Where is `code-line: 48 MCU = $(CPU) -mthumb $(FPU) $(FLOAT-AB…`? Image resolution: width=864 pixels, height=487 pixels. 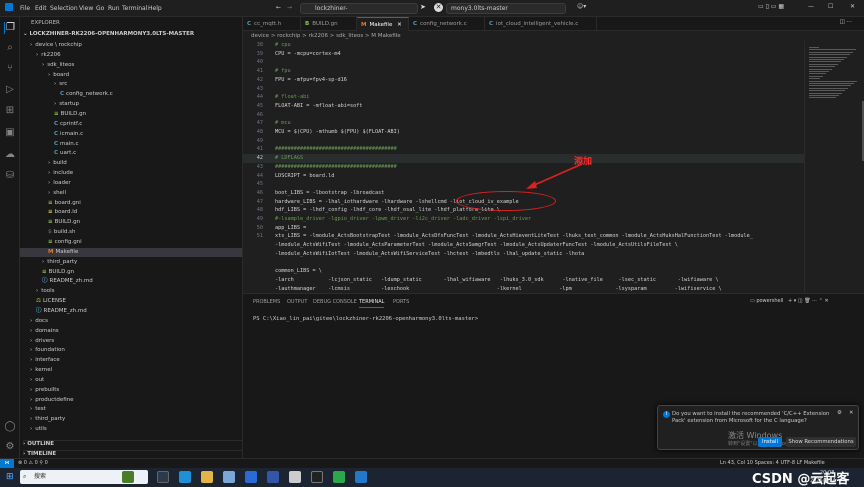 code-line: 48 MCU = $(CPU) -mthumb $(FPU) $(FLOAT-AB… is located at coordinates (523, 132).